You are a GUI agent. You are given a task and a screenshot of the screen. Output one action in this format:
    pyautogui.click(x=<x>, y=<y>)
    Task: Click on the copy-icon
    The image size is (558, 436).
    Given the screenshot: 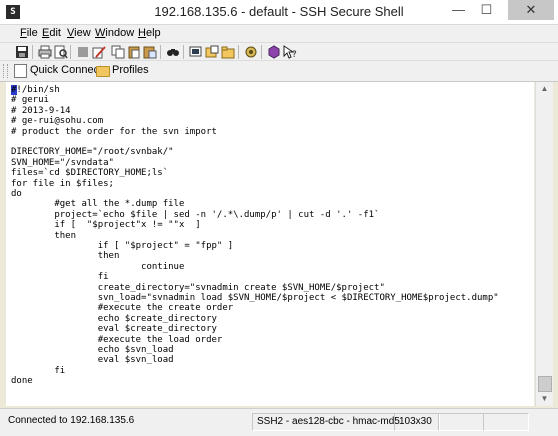 What is the action you would take?
    pyautogui.click(x=118, y=52)
    